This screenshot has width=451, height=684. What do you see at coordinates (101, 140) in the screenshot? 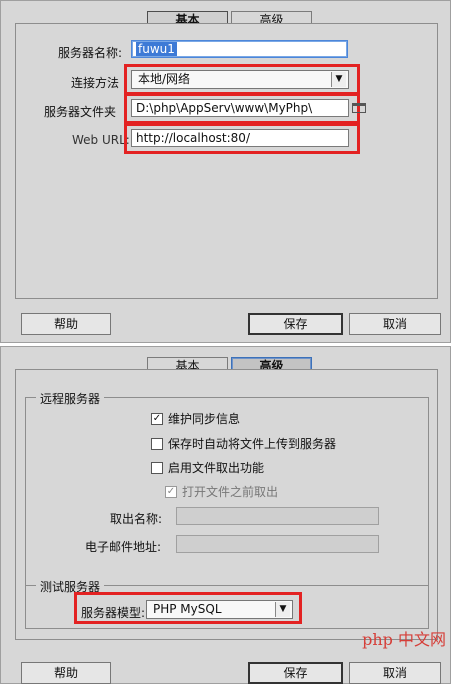
I see `web-url-label: Web URL:` at bounding box center [101, 140].